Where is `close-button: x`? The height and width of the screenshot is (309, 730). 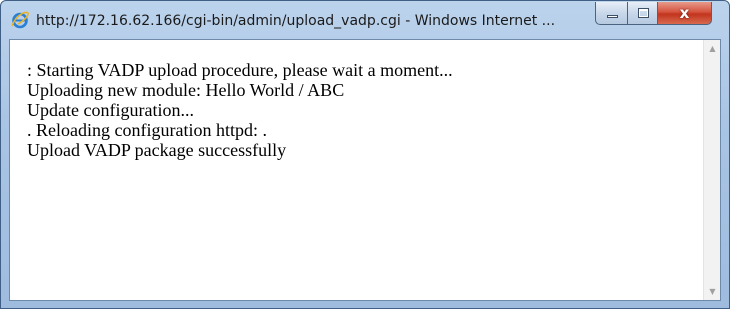
close-button: x is located at coordinates (684, 13).